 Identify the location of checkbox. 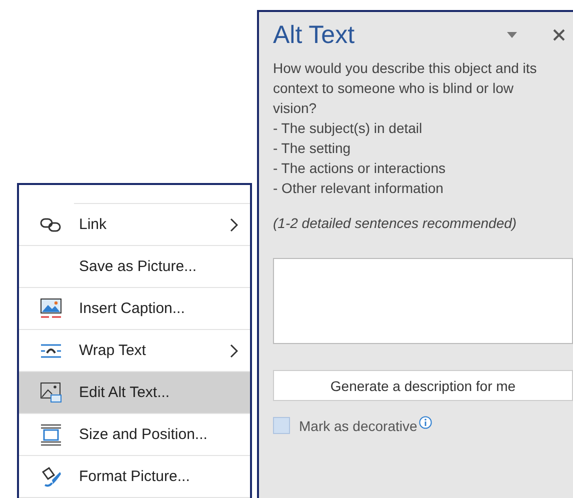
(281, 425).